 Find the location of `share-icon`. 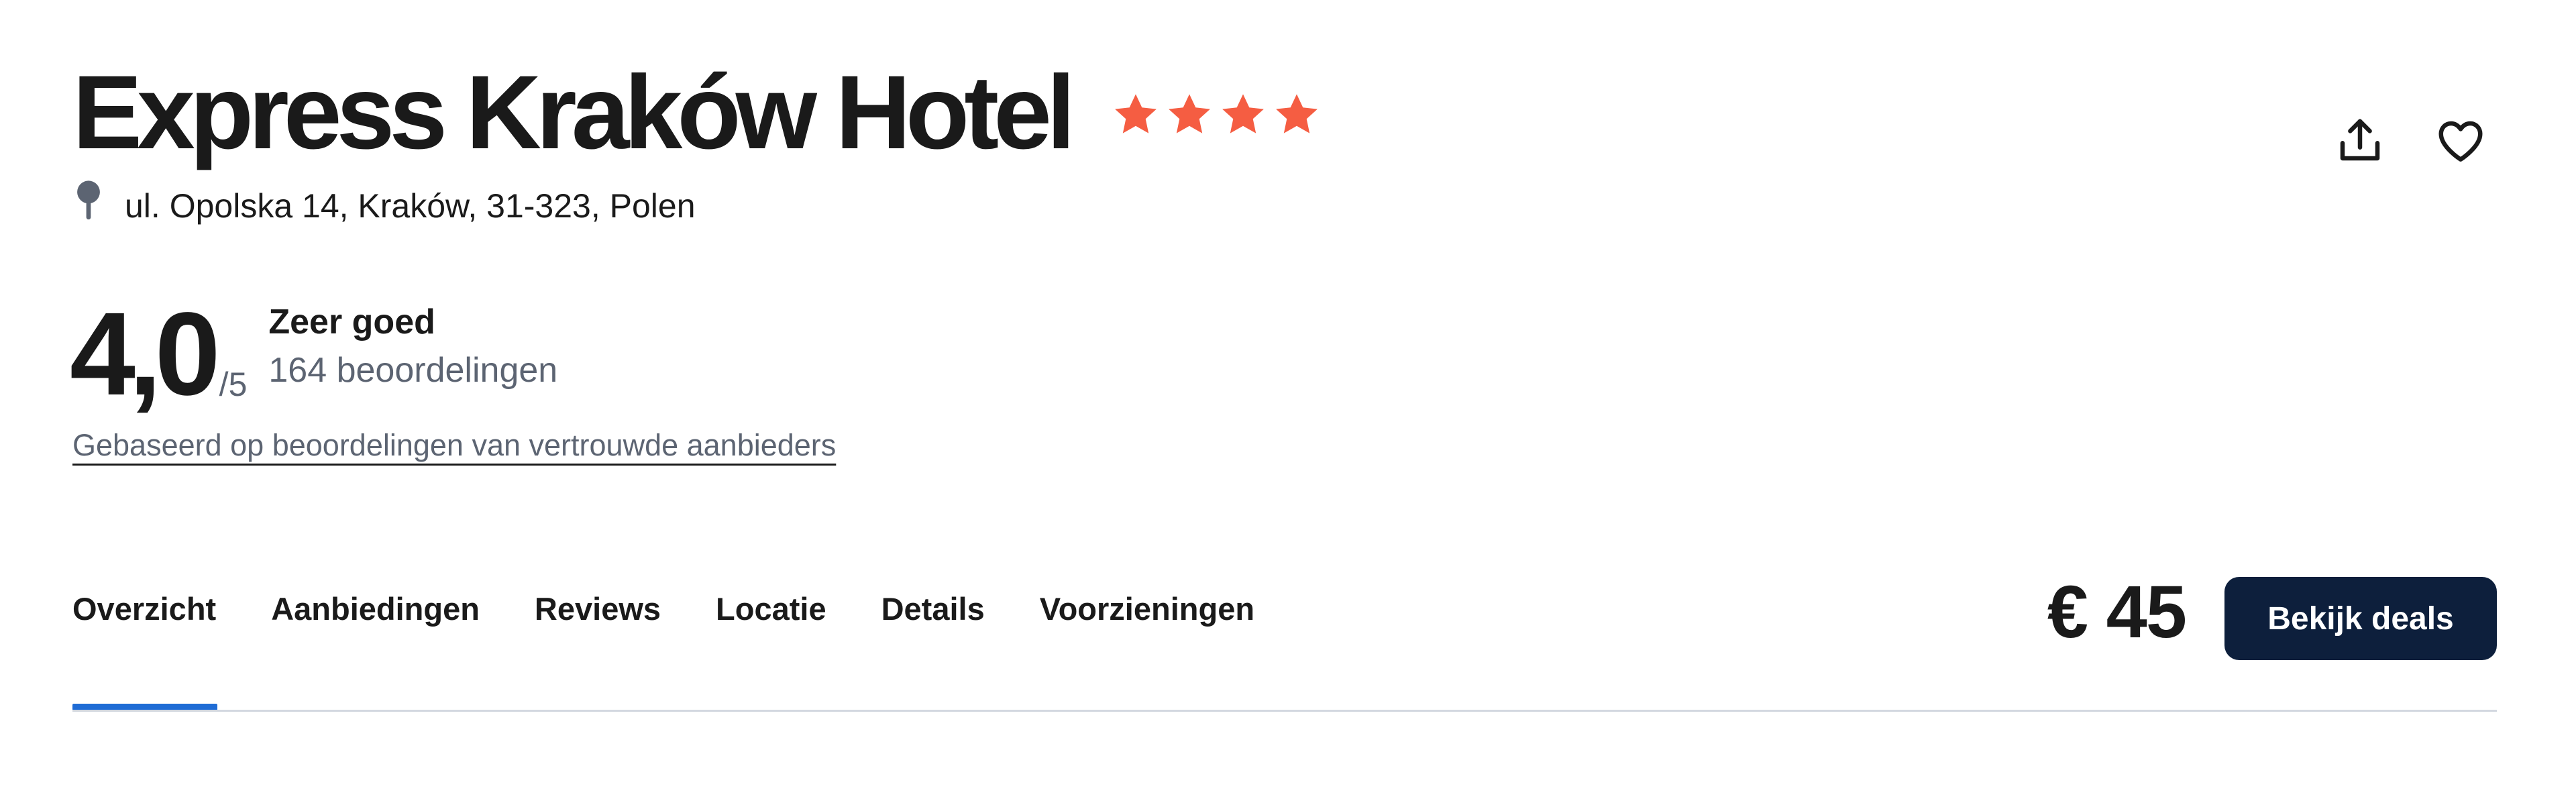

share-icon is located at coordinates (2360, 140).